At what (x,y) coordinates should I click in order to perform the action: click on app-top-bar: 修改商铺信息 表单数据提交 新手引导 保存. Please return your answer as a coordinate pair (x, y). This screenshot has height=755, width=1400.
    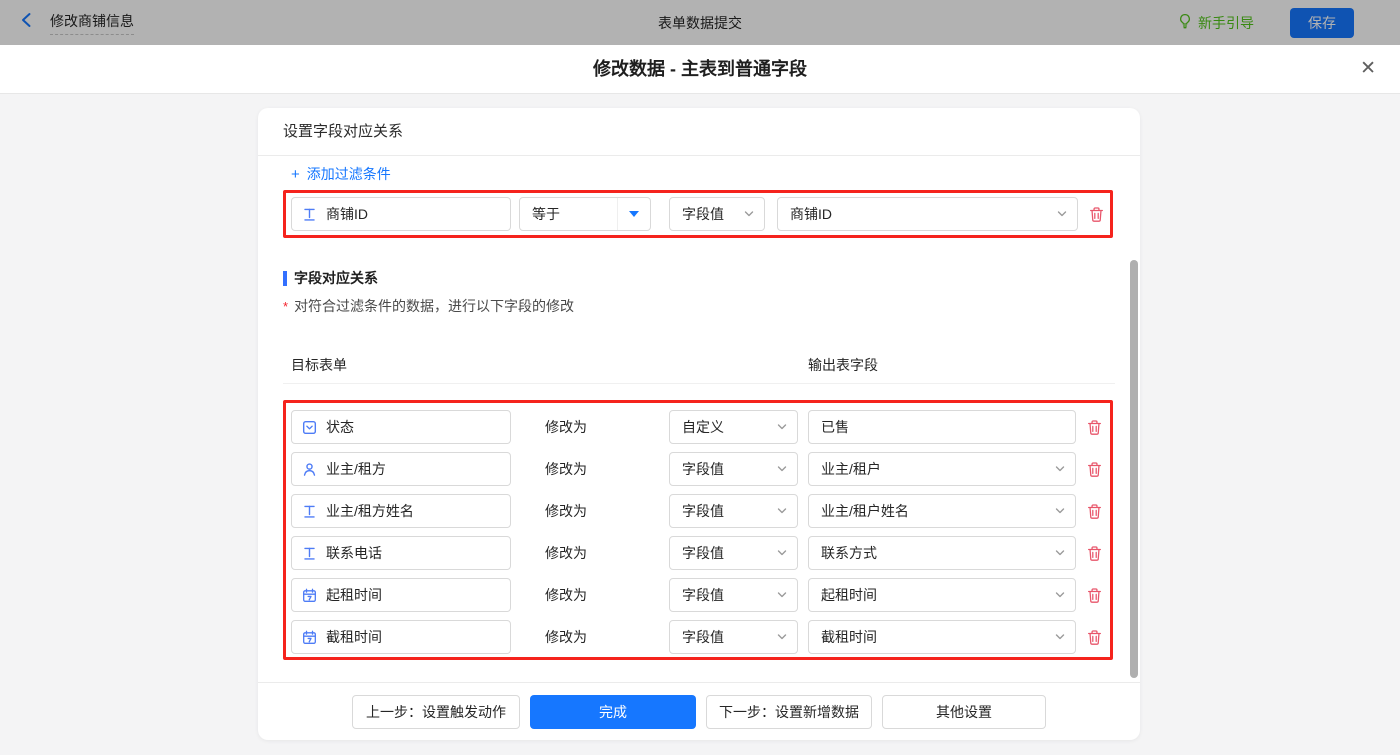
    Looking at the image, I should click on (700, 22).